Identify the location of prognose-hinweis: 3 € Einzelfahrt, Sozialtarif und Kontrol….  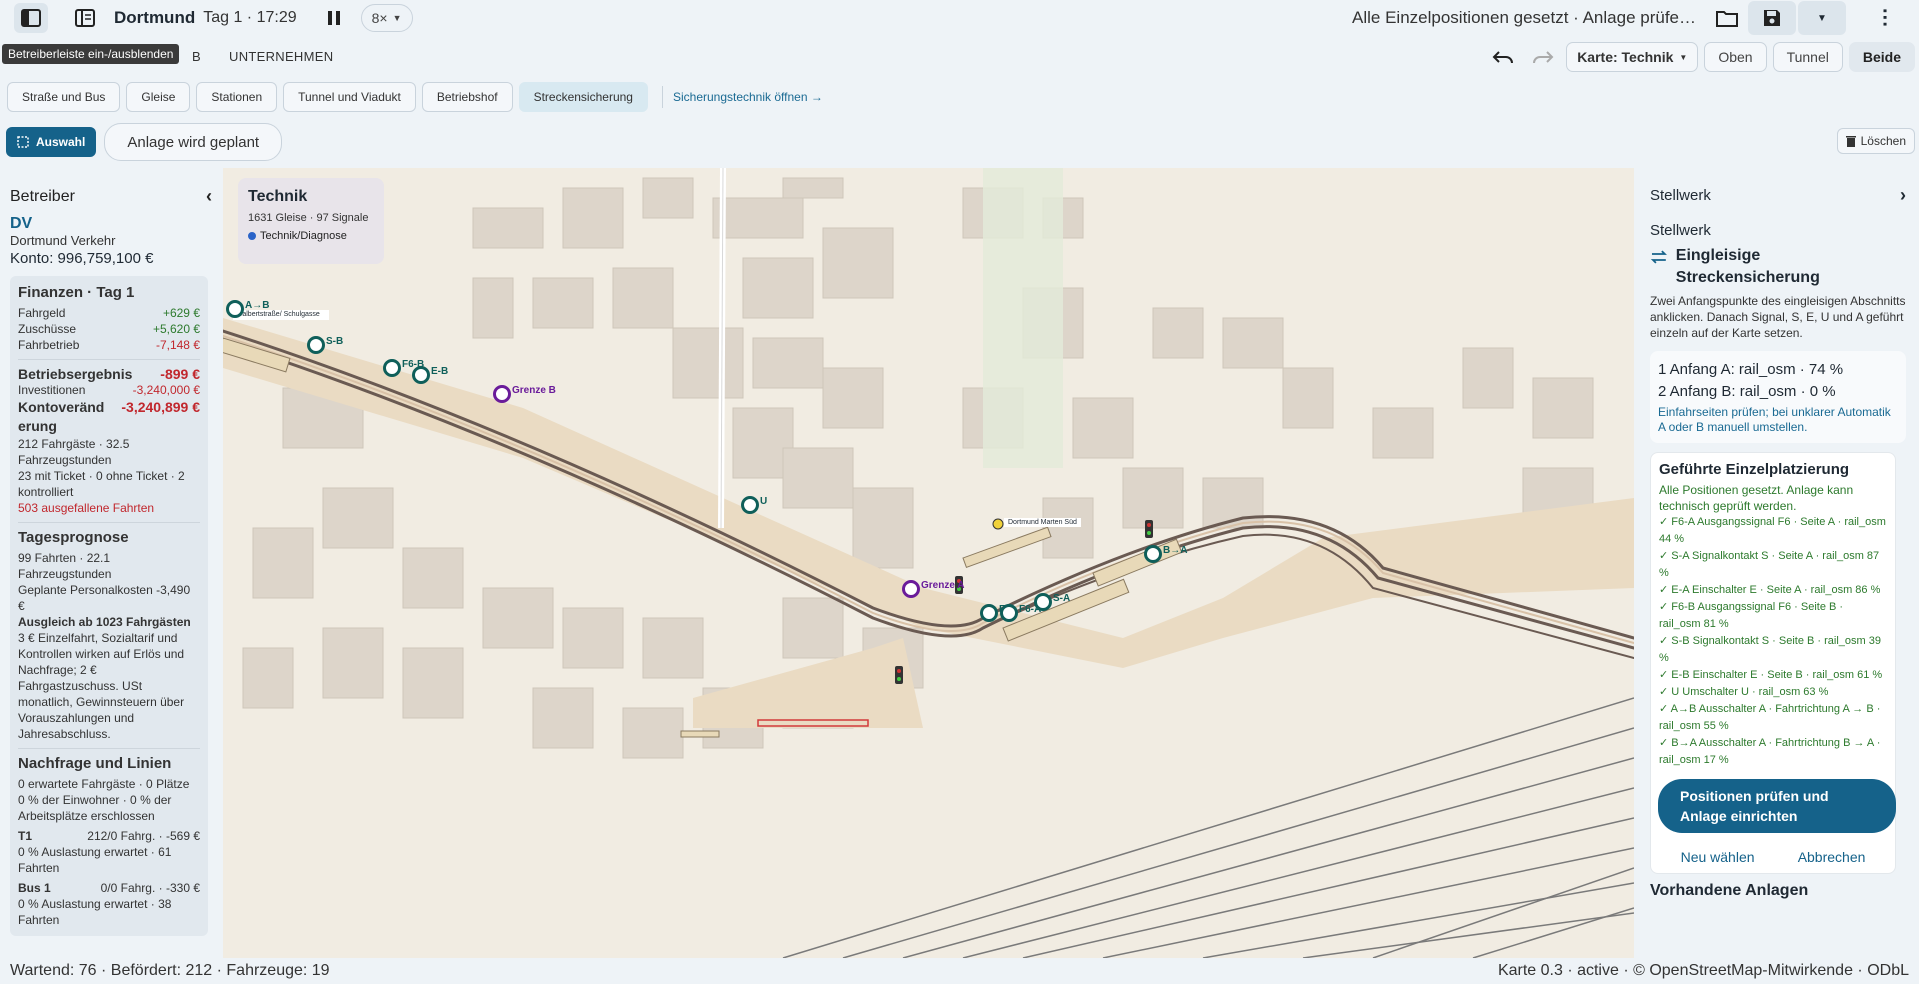
(101, 686).